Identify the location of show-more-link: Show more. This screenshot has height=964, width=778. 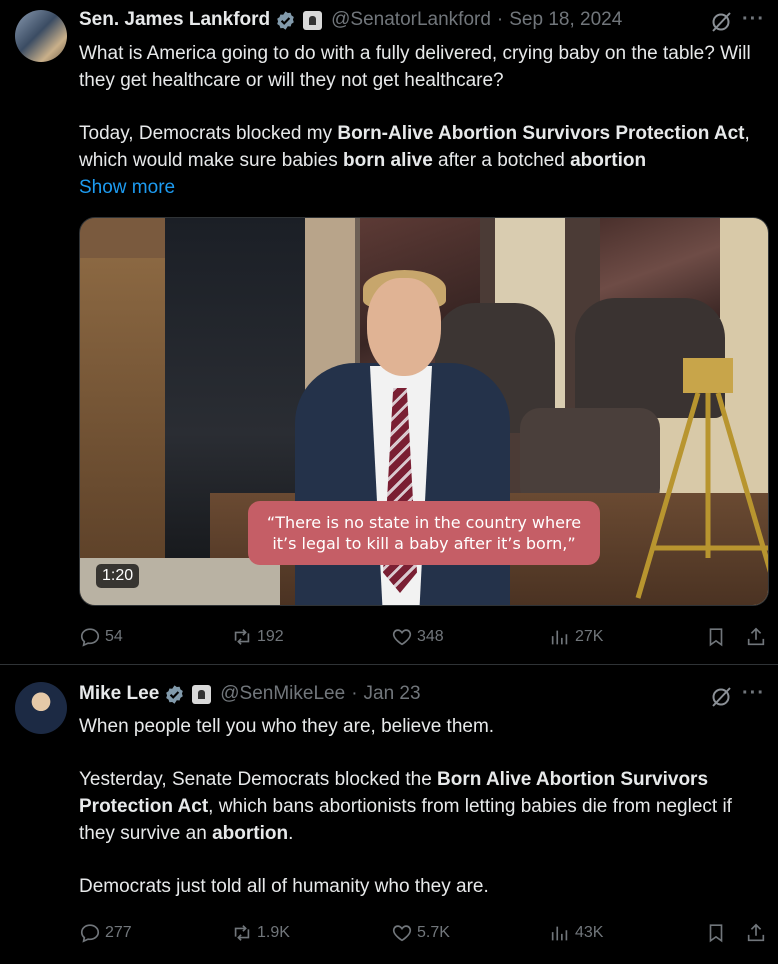
(127, 187).